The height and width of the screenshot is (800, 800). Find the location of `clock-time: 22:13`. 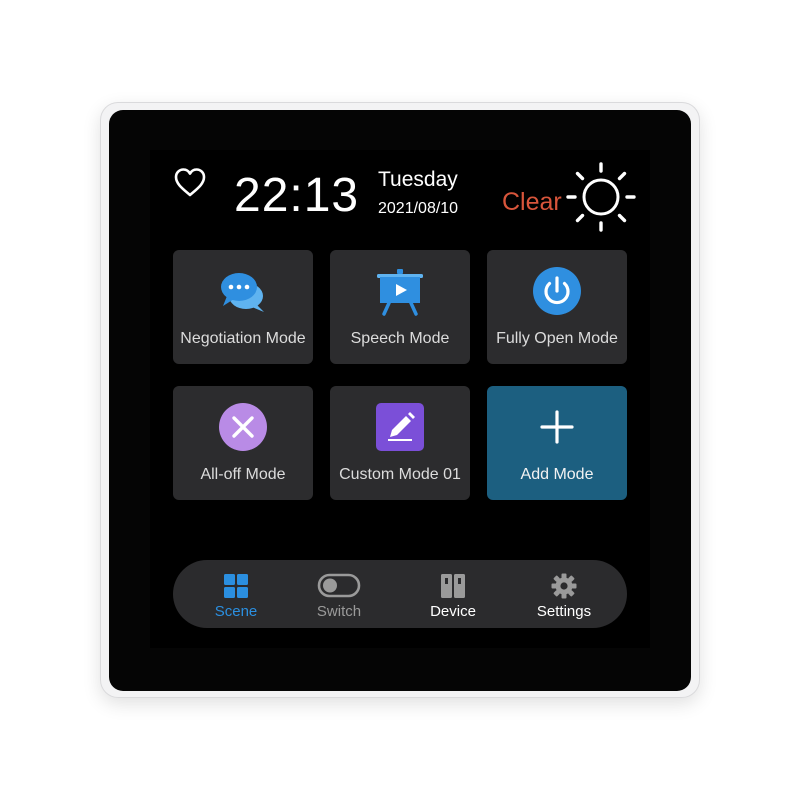

clock-time: 22:13 is located at coordinates (297, 195).